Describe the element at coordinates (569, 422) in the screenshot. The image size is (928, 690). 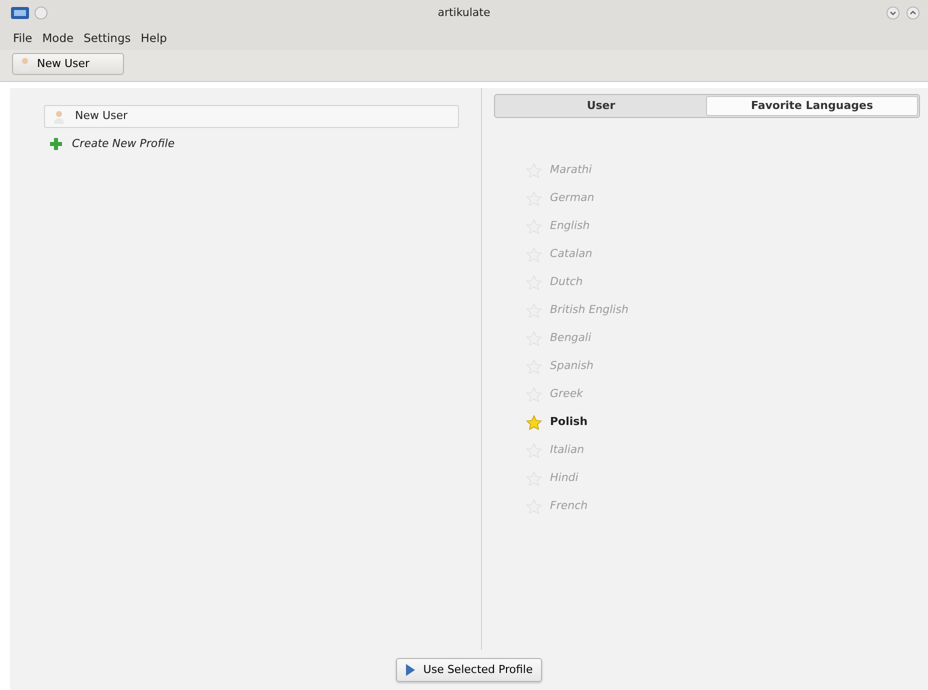
I see `language-name: Polish` at that location.